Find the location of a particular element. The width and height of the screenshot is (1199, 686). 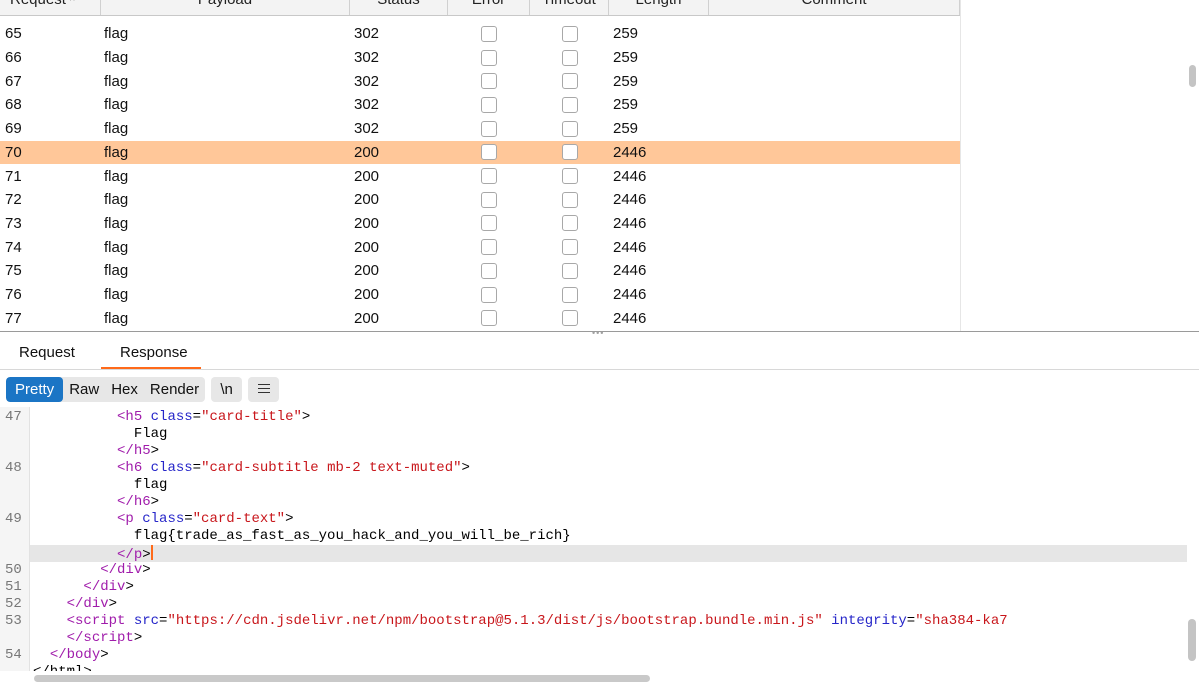

table-row: 70 flag 200 2446 is located at coordinates (480, 152).